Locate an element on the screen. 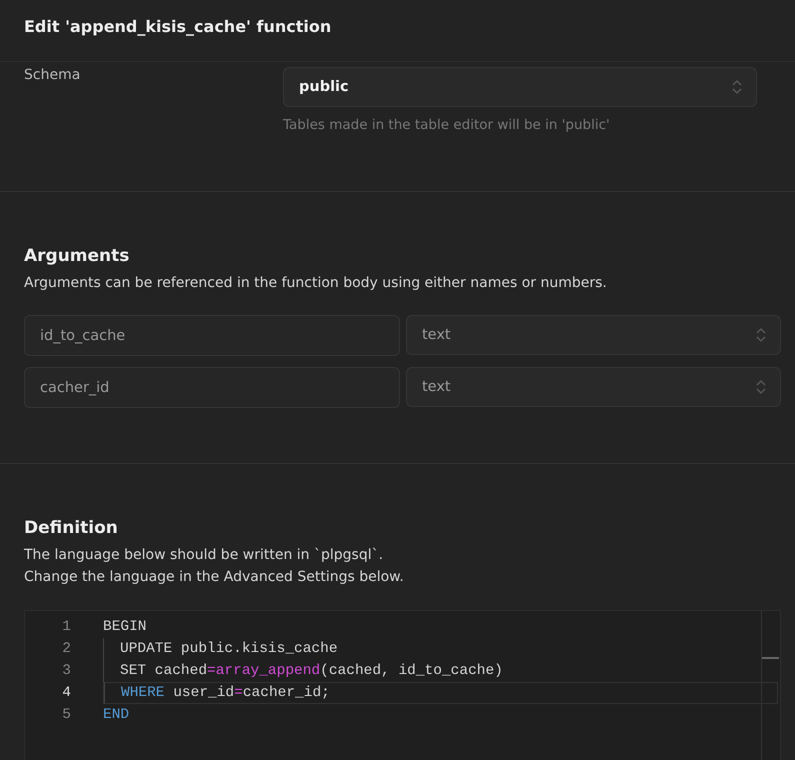 The width and height of the screenshot is (795, 760). argument-name-field: cacher_id is located at coordinates (212, 387).